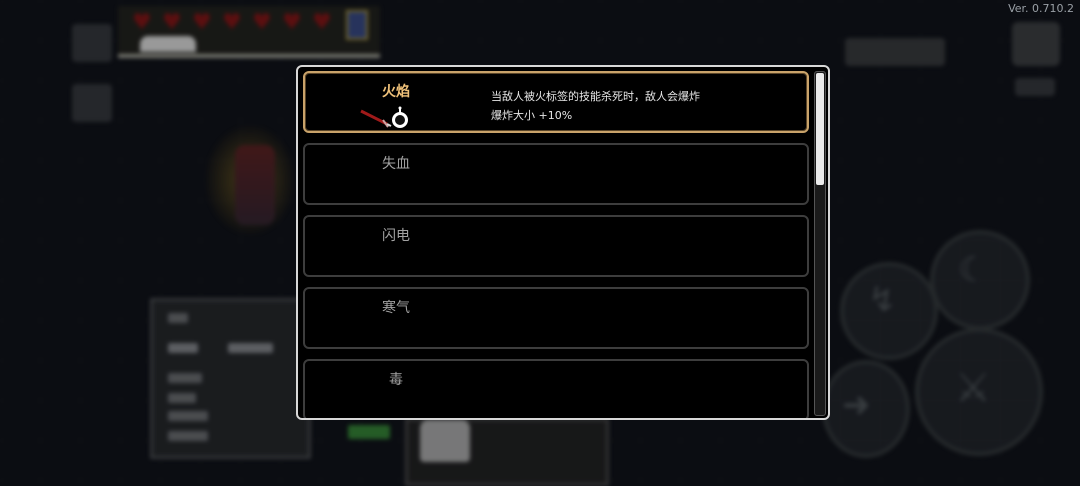 This screenshot has height=486, width=1080. I want to click on element-card-title: 闪电, so click(396, 236).